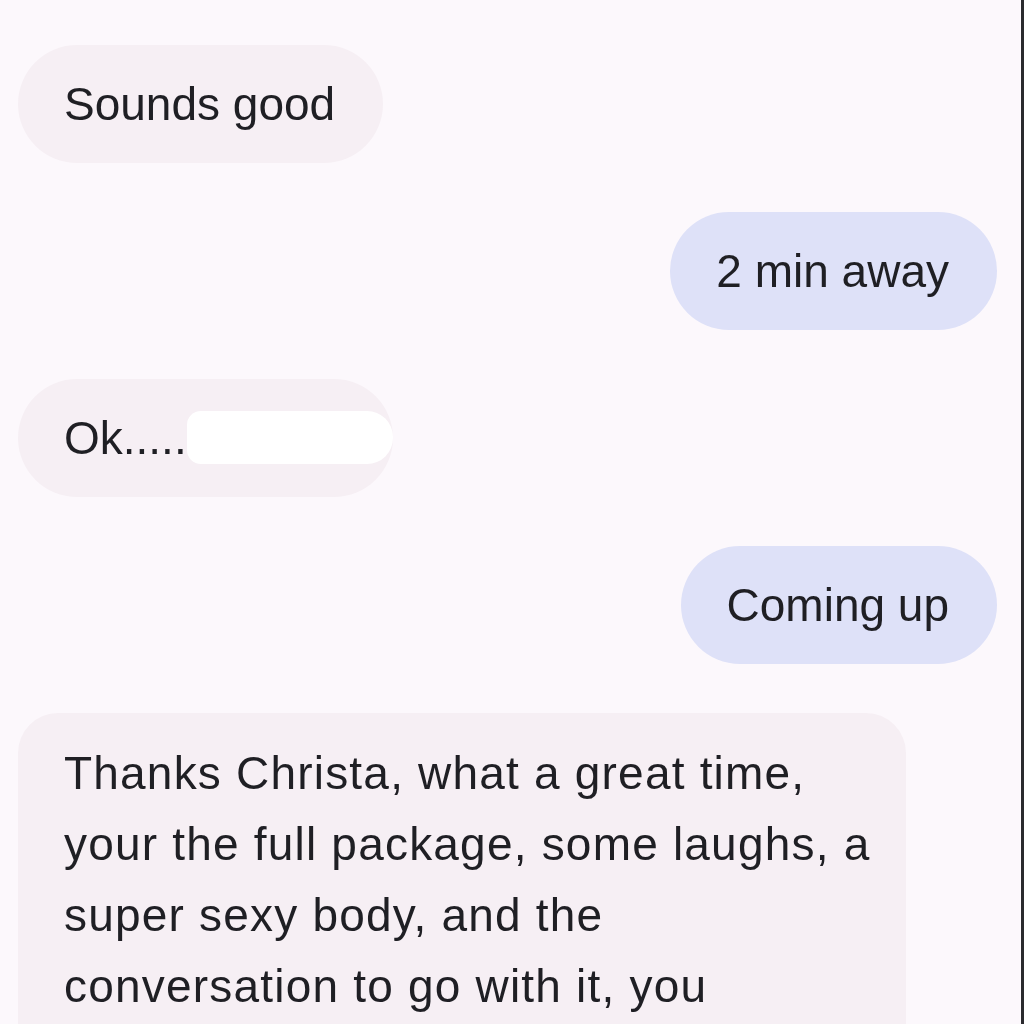 This screenshot has height=1024, width=1024. What do you see at coordinates (832, 271) in the screenshot?
I see `message-text: 2 min away` at bounding box center [832, 271].